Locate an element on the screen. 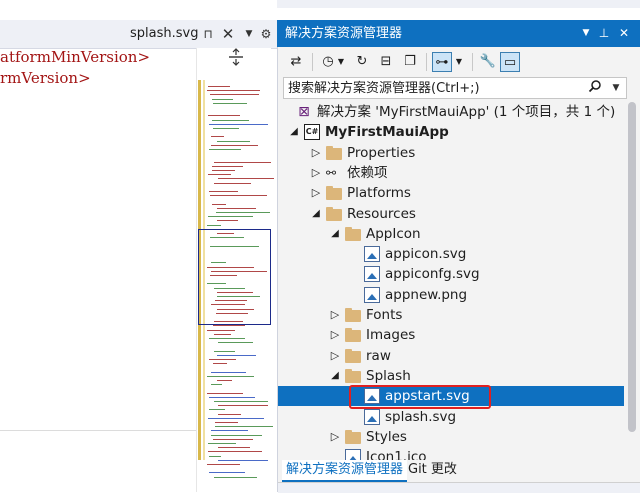 The image size is (640, 493). tree-item: Icon1.ico is located at coordinates (451, 453).